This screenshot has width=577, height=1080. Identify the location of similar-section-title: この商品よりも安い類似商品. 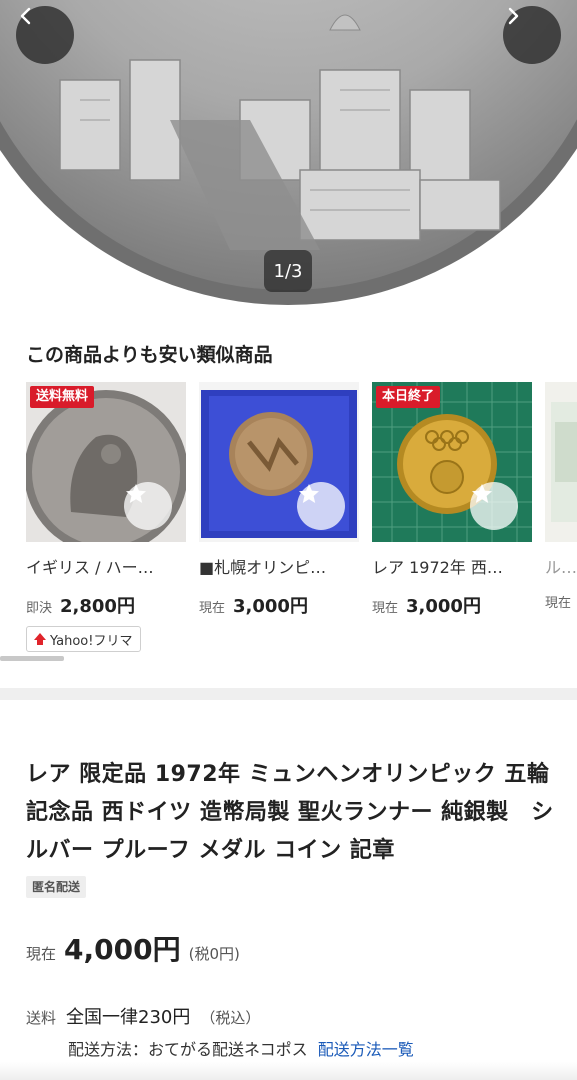
(149, 355).